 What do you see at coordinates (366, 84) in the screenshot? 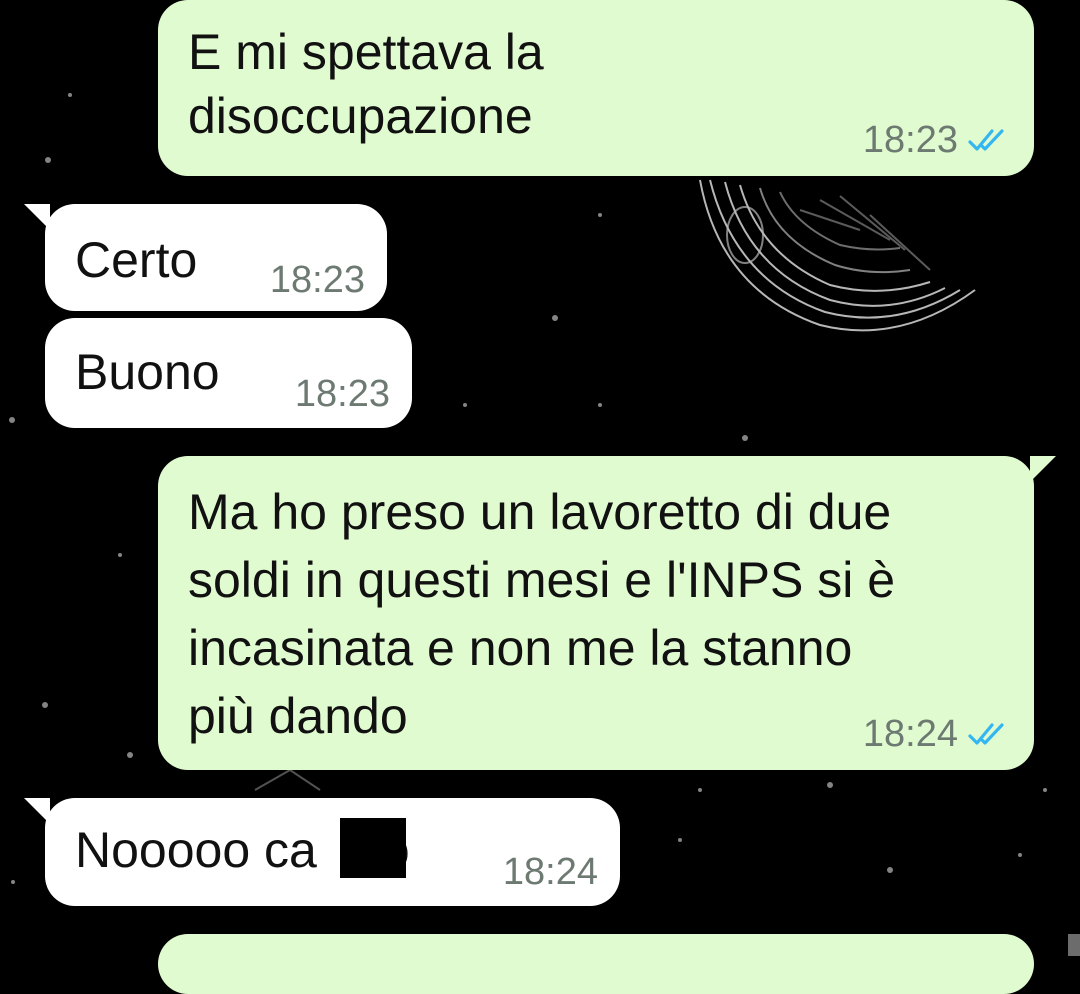
I see `message-text: E mi spettava la disoccupazione` at bounding box center [366, 84].